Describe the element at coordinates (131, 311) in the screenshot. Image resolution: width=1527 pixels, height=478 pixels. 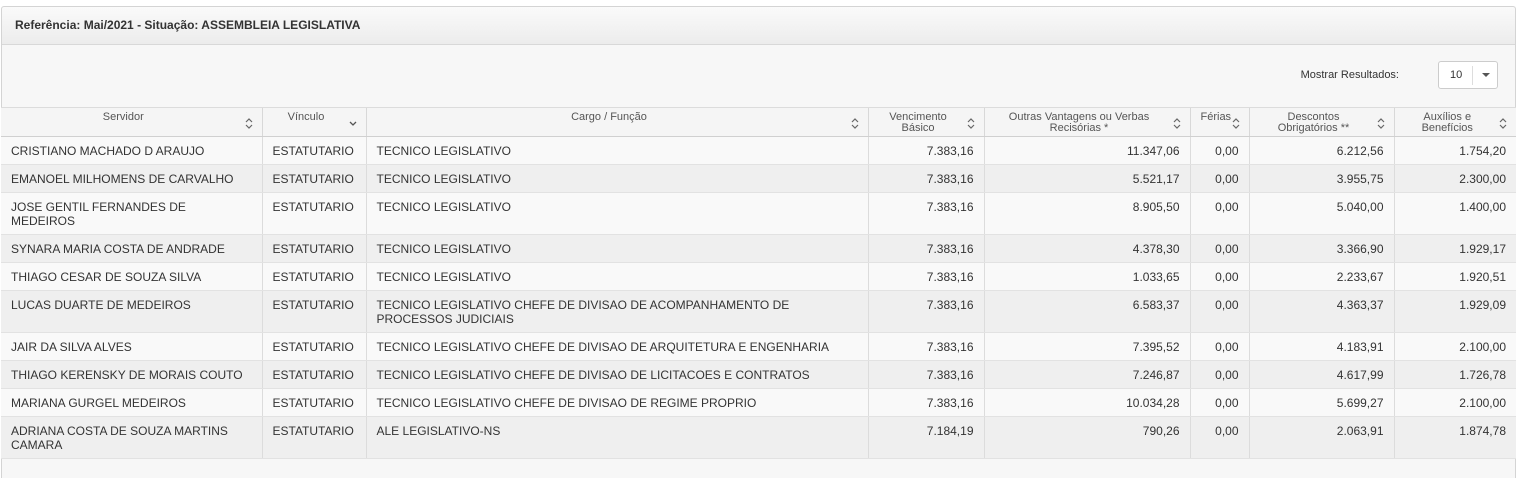
I see `cell-servidor: LUCAS DUARTE DE MEDEIROS` at that location.